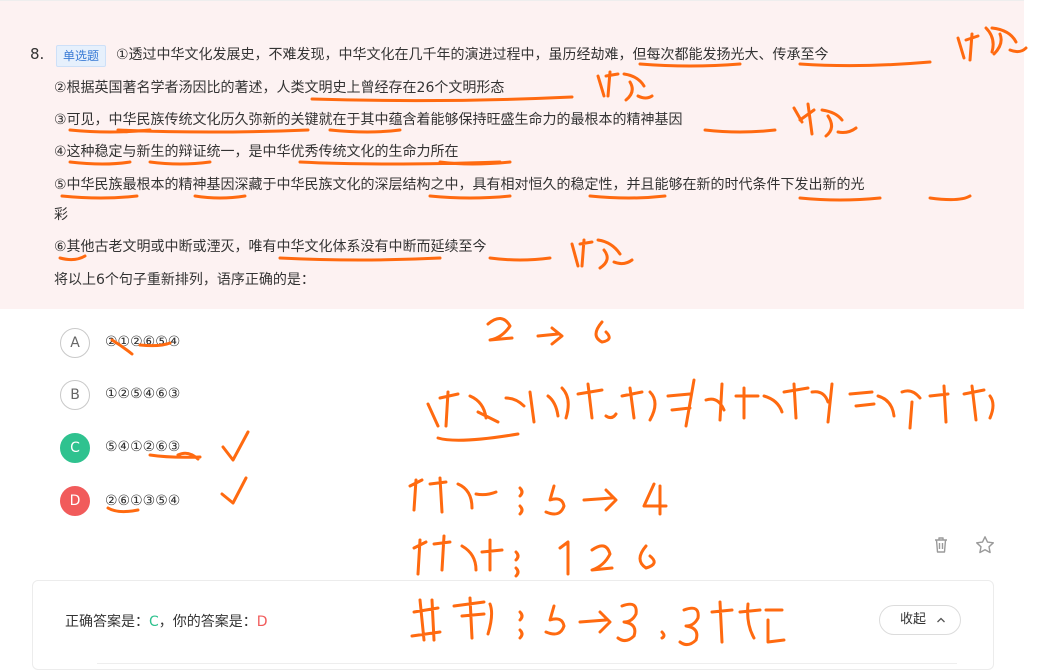 This screenshot has height=670, width=1044. Describe the element at coordinates (527, 663) in the screenshot. I see `divider` at that location.